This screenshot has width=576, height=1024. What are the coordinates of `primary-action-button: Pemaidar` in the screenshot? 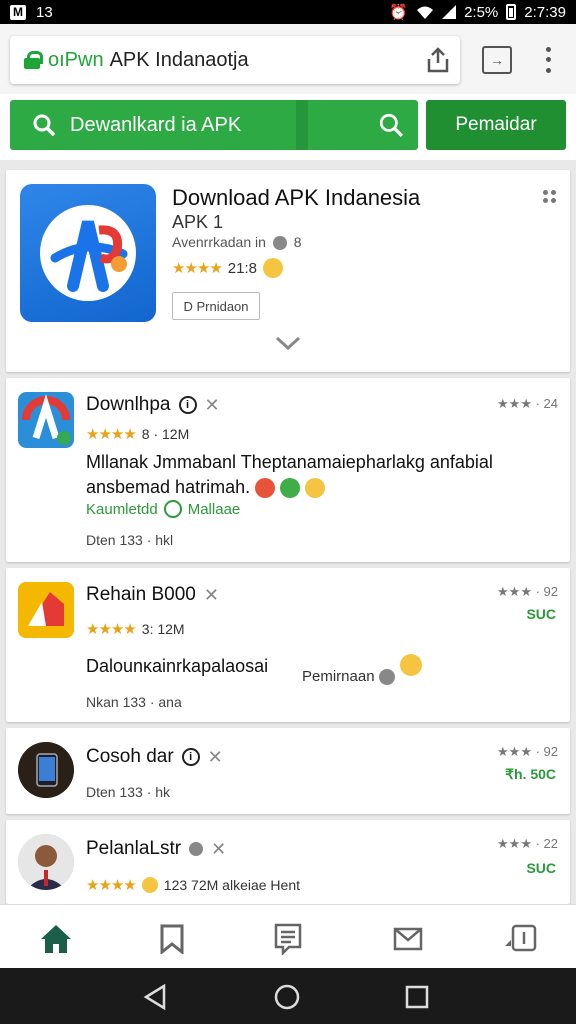 It's located at (496, 125).